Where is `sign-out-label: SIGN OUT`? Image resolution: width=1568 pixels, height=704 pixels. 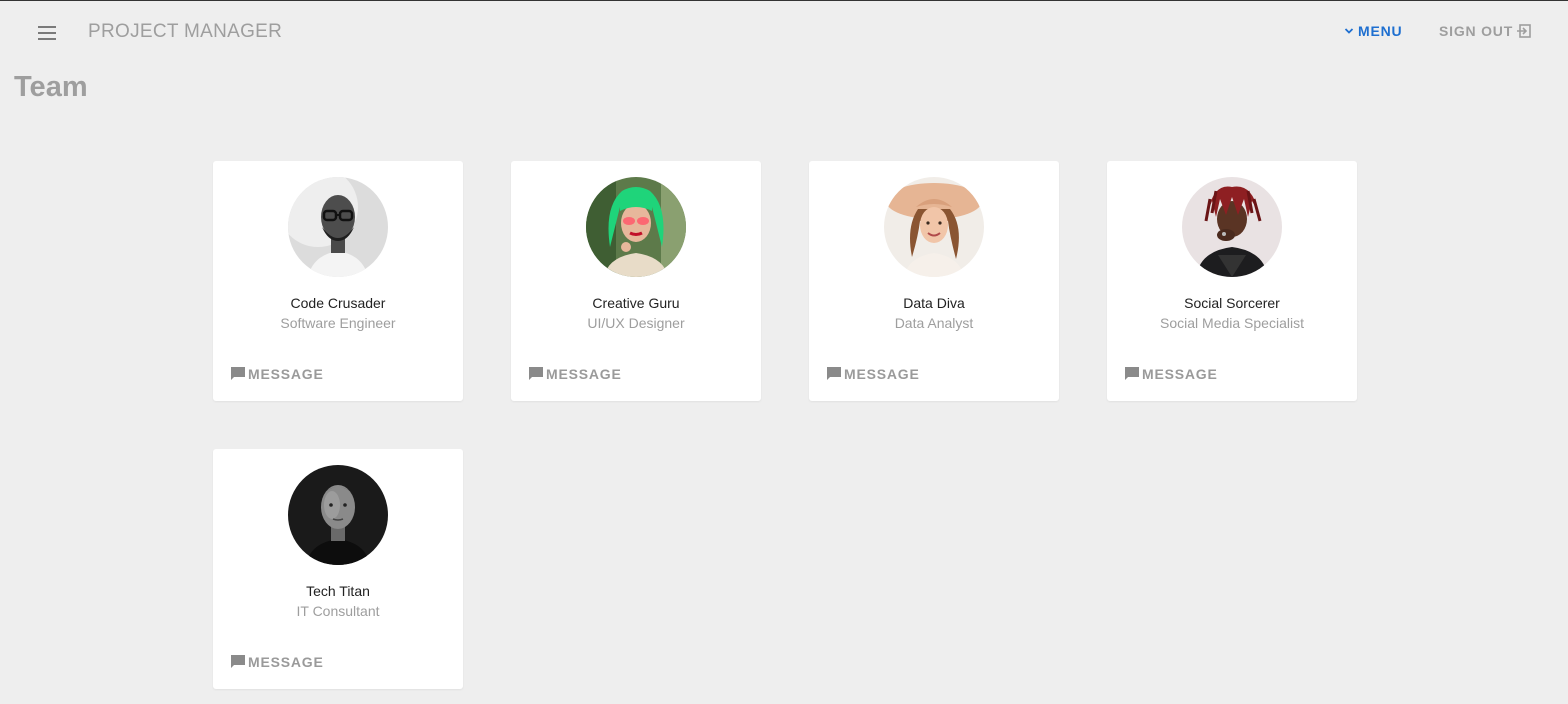 sign-out-label: SIGN OUT is located at coordinates (1476, 31).